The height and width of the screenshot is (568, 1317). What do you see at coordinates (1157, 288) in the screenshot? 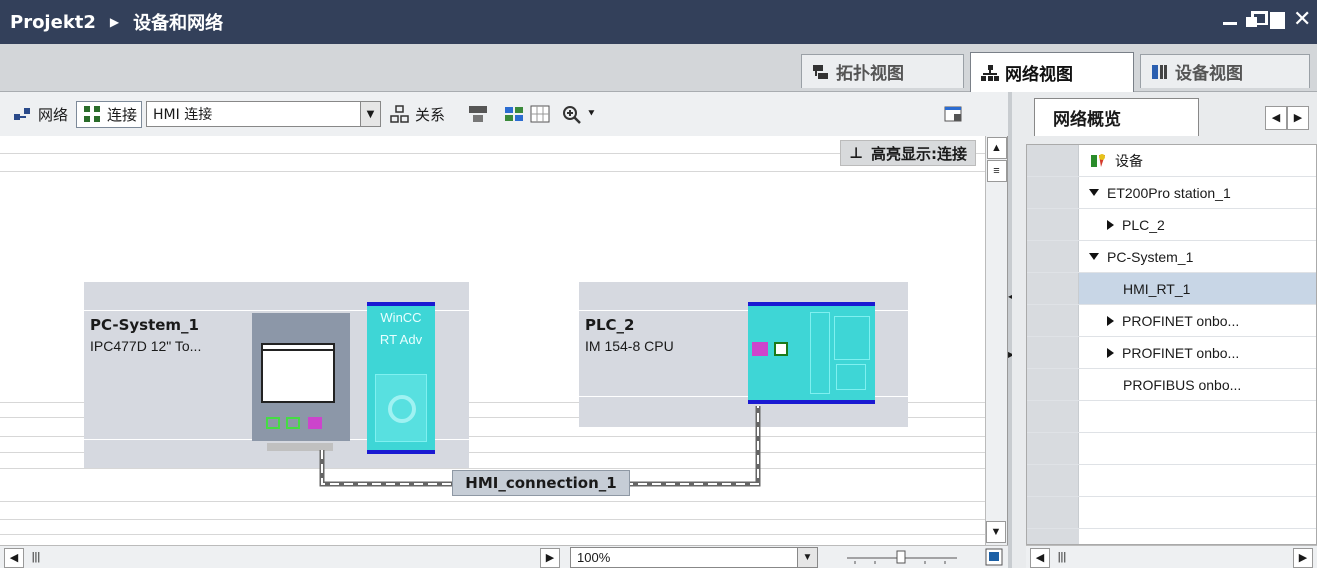
I see `tree-row-label: HMI_RT_1` at bounding box center [1157, 288].